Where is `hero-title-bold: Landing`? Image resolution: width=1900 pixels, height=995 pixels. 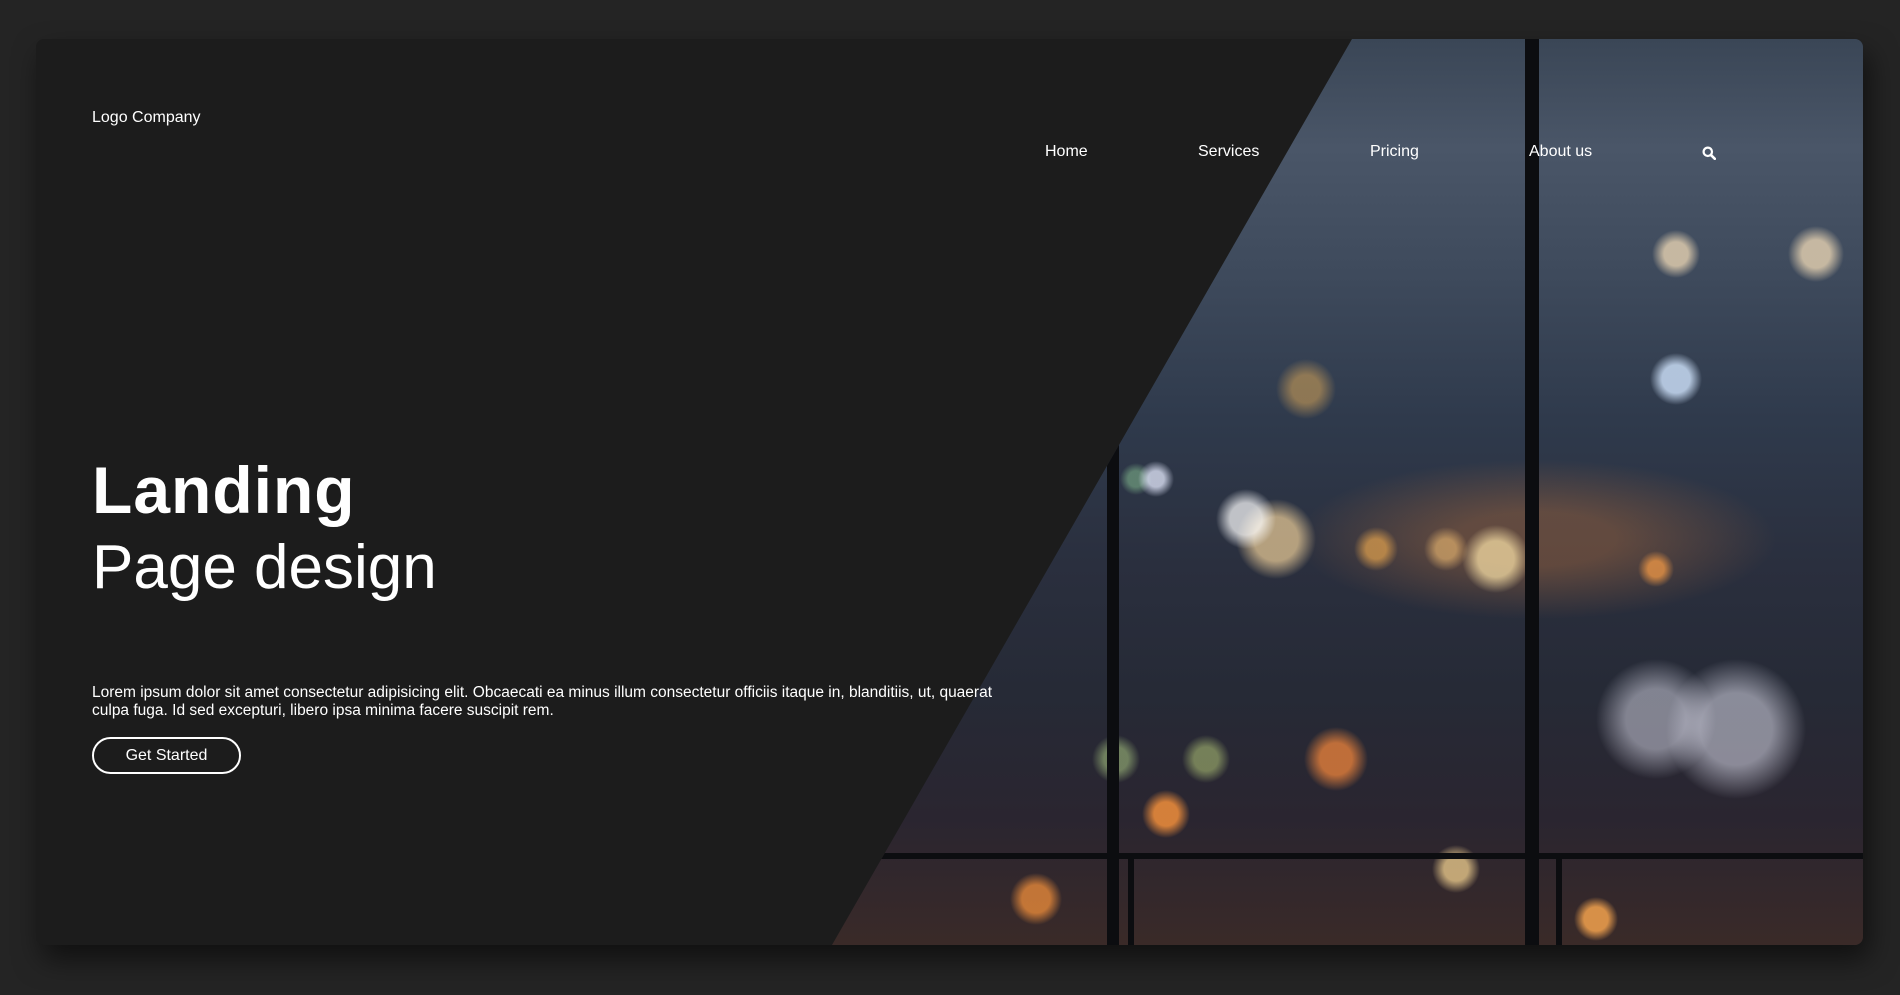 hero-title-bold: Landing is located at coordinates (224, 490).